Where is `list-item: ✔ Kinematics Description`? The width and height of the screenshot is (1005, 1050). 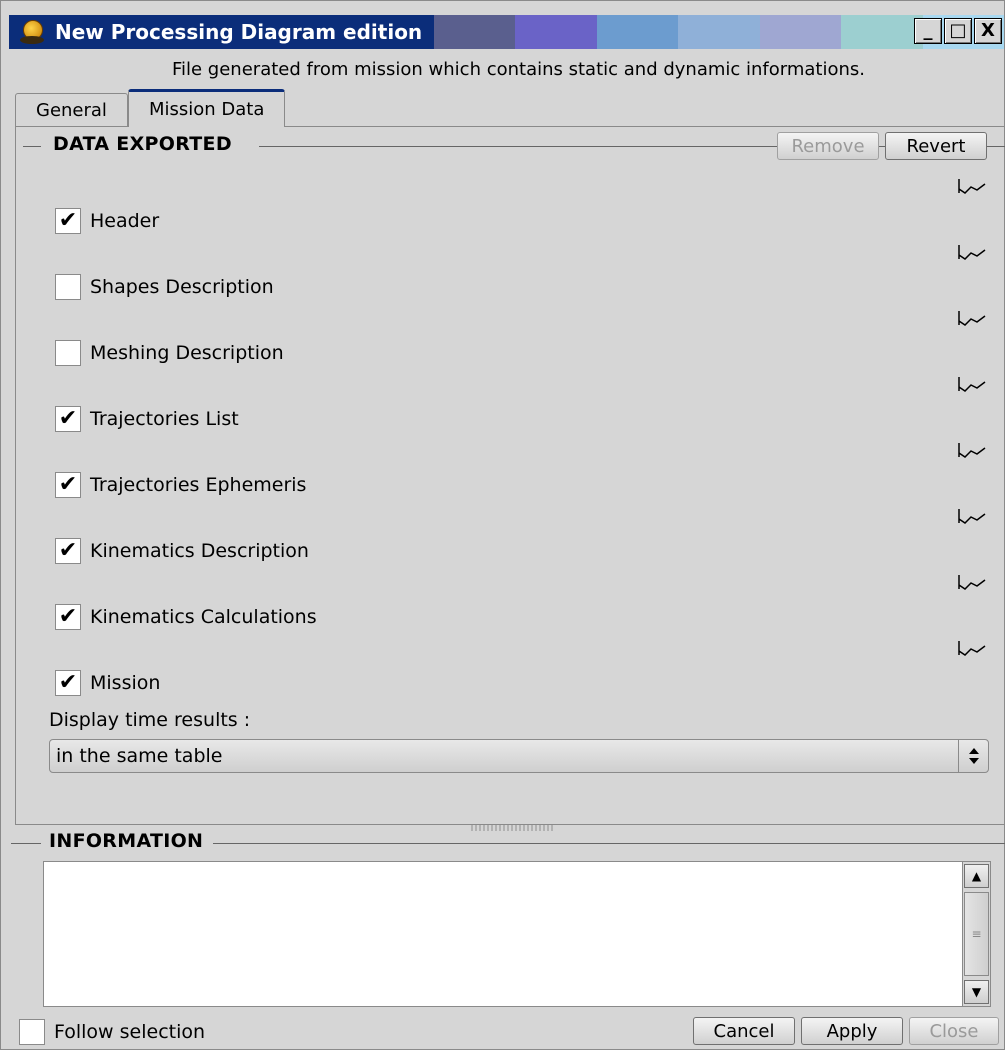 list-item: ✔ Kinematics Description is located at coordinates (182, 551).